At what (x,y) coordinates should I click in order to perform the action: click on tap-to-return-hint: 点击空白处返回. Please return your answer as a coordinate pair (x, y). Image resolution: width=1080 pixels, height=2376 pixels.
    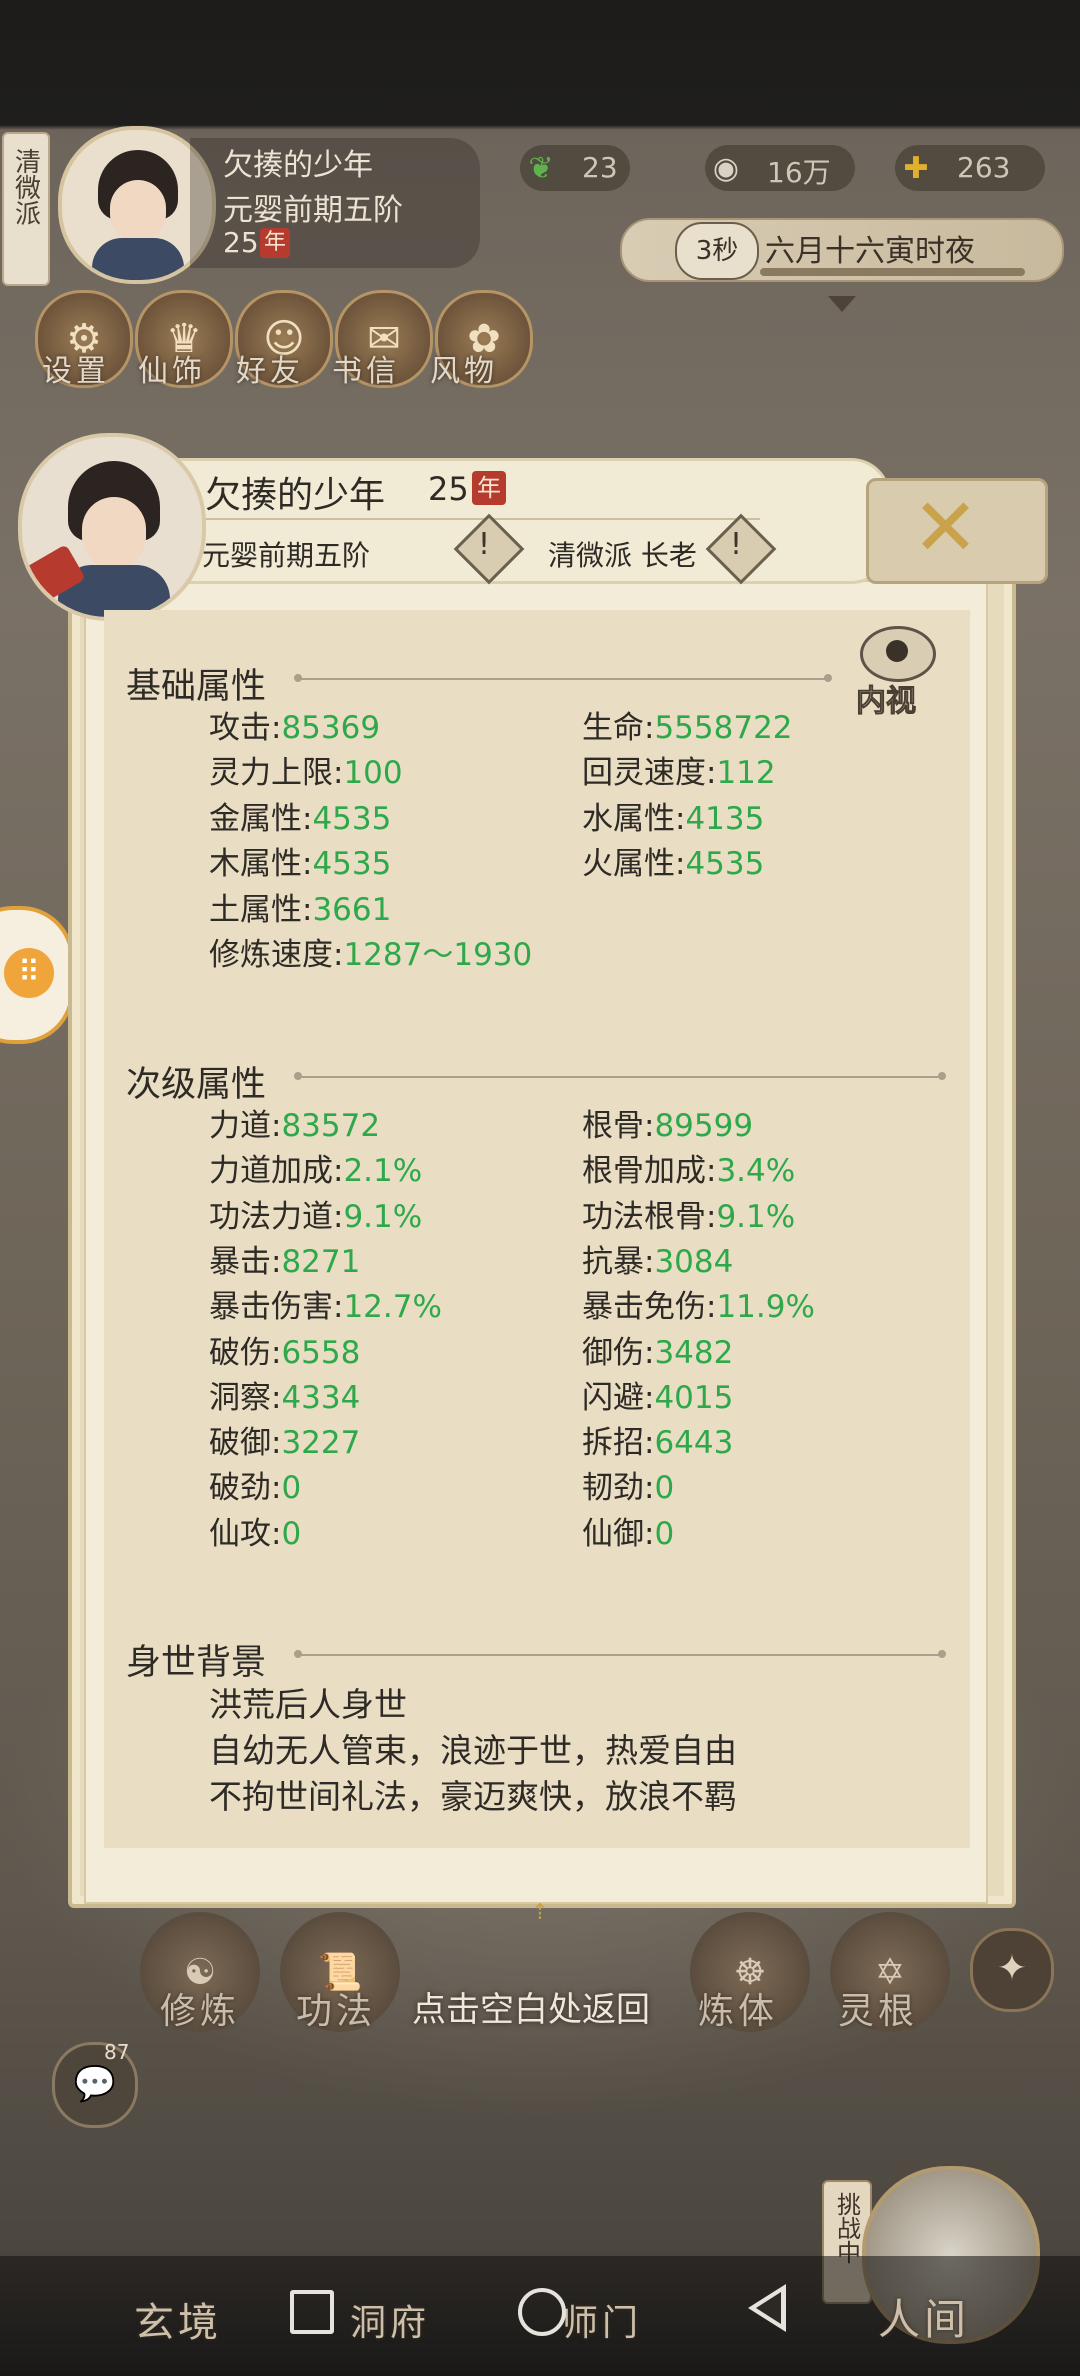
    Looking at the image, I should click on (531, 2006).